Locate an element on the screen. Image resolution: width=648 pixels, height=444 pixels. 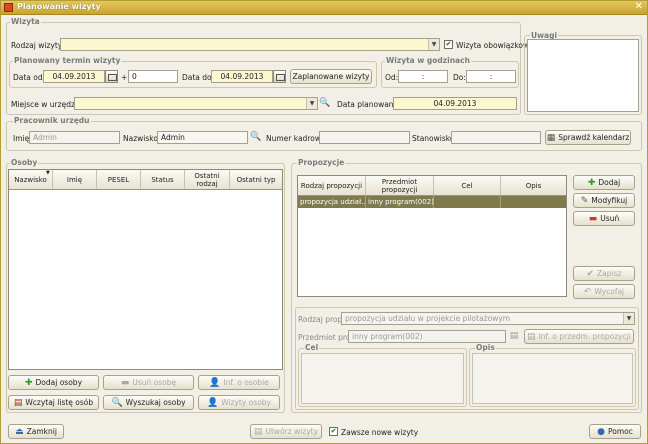
person-info-icon: 👤 is located at coordinates (215, 382).